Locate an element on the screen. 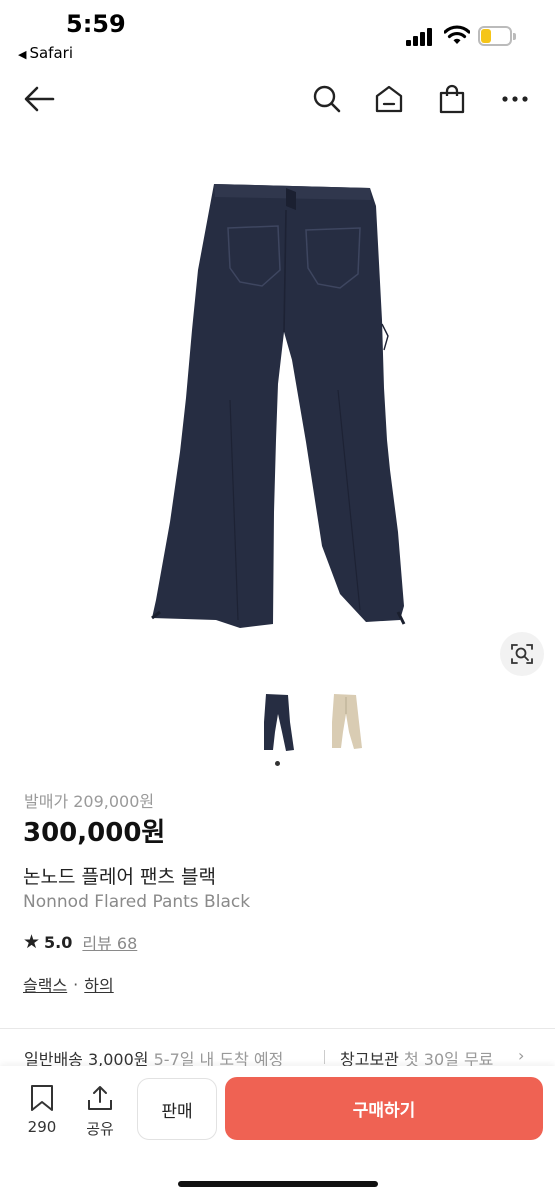 The height and width of the screenshot is (1200, 555). wifi-icon is located at coordinates (457, 34).